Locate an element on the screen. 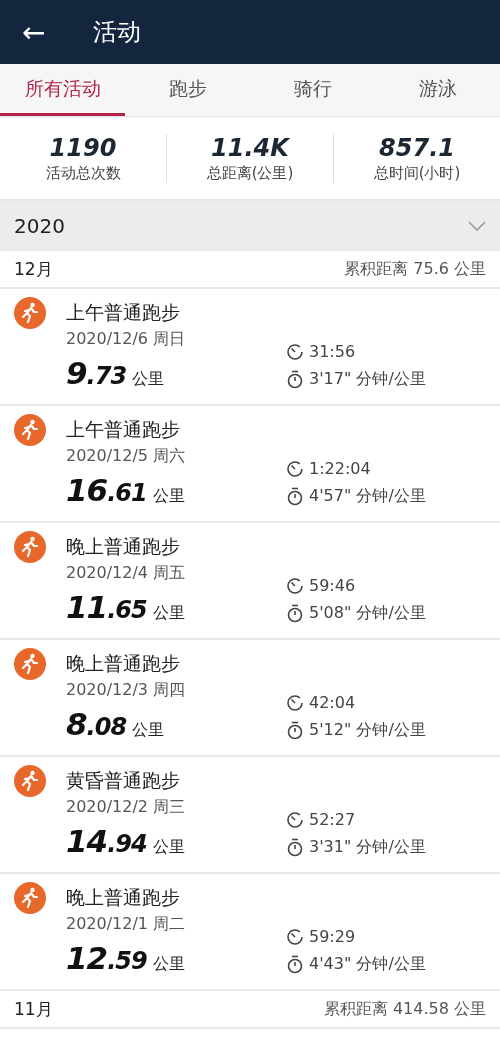 The height and width of the screenshot is (1050, 500). stat-value: 857.1 is located at coordinates (417, 147).